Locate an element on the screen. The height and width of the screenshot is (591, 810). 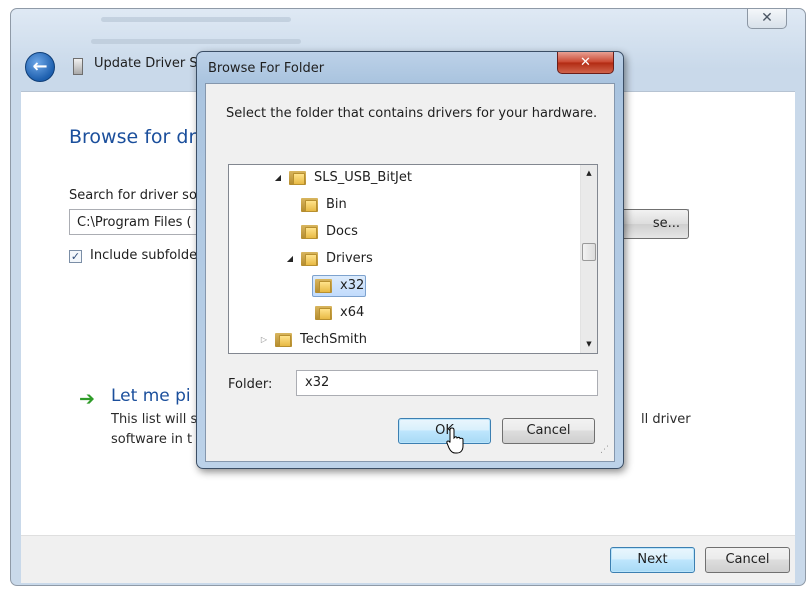
scroll-thumb is located at coordinates (589, 252).